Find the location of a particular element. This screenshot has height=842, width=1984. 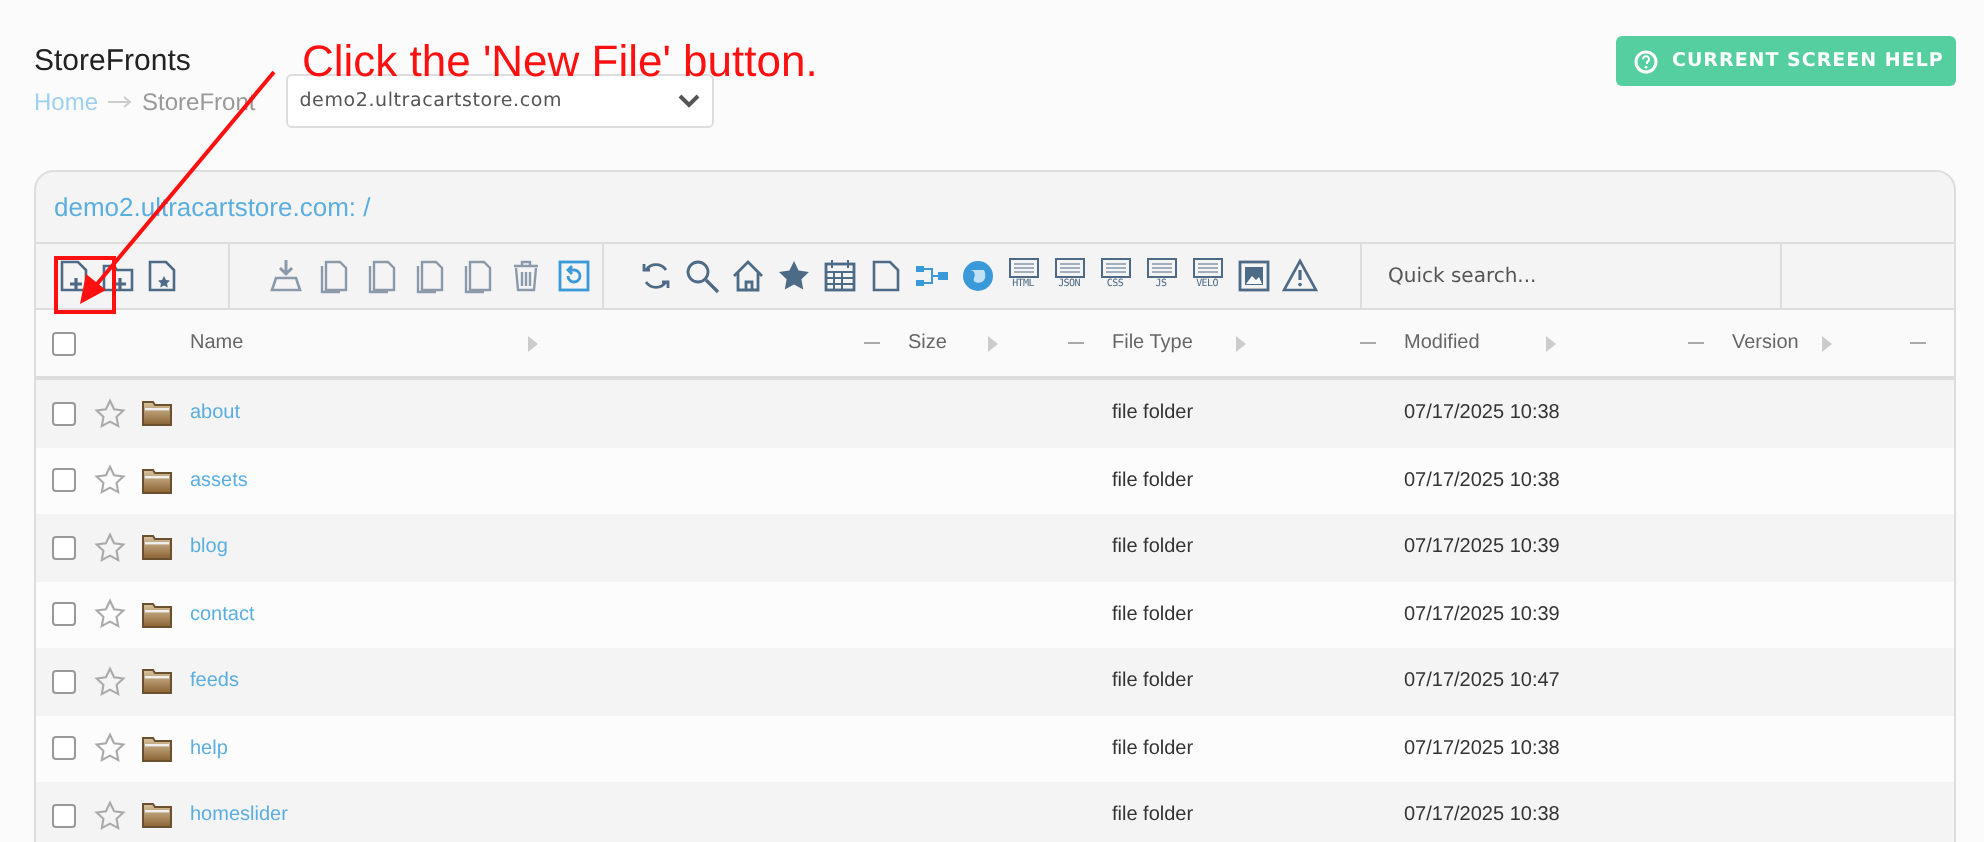

globe-icon is located at coordinates (977, 276).